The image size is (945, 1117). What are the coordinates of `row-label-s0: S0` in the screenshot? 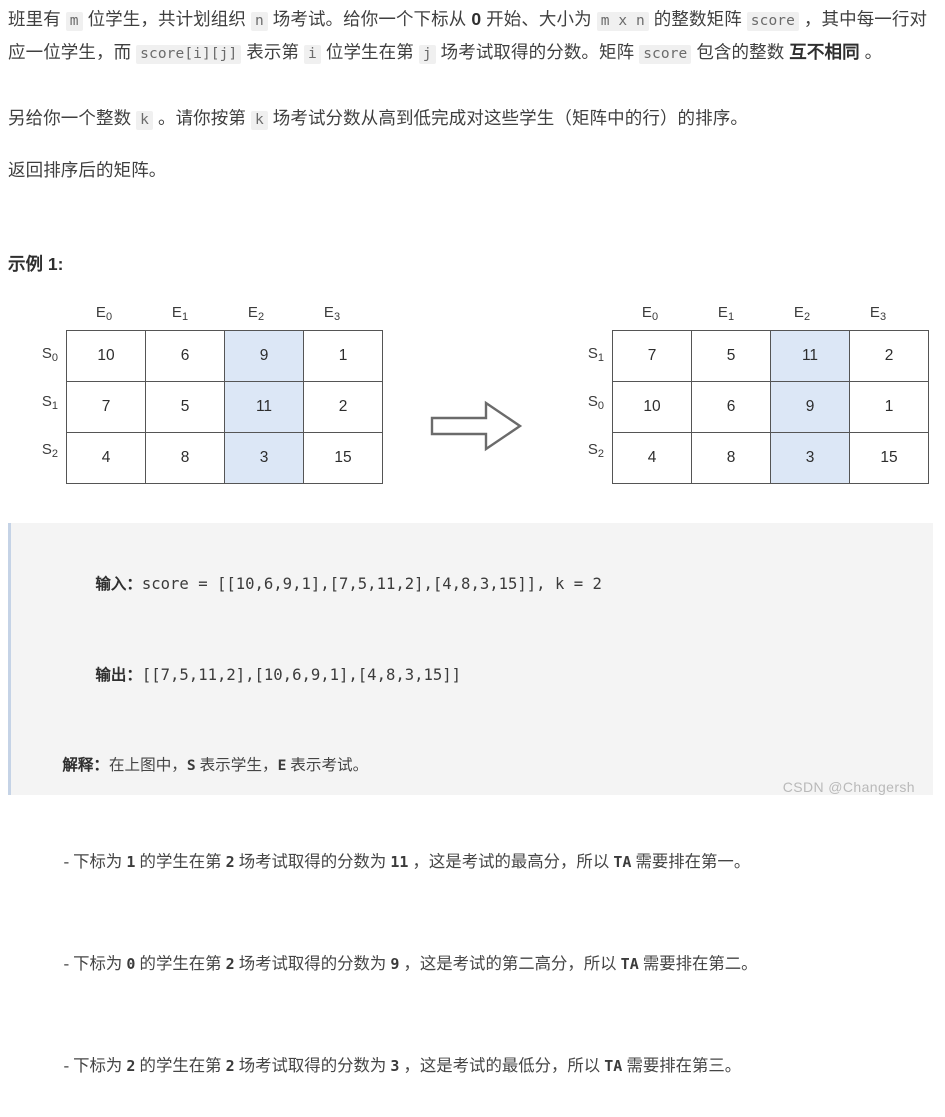 It's located at (49, 354).